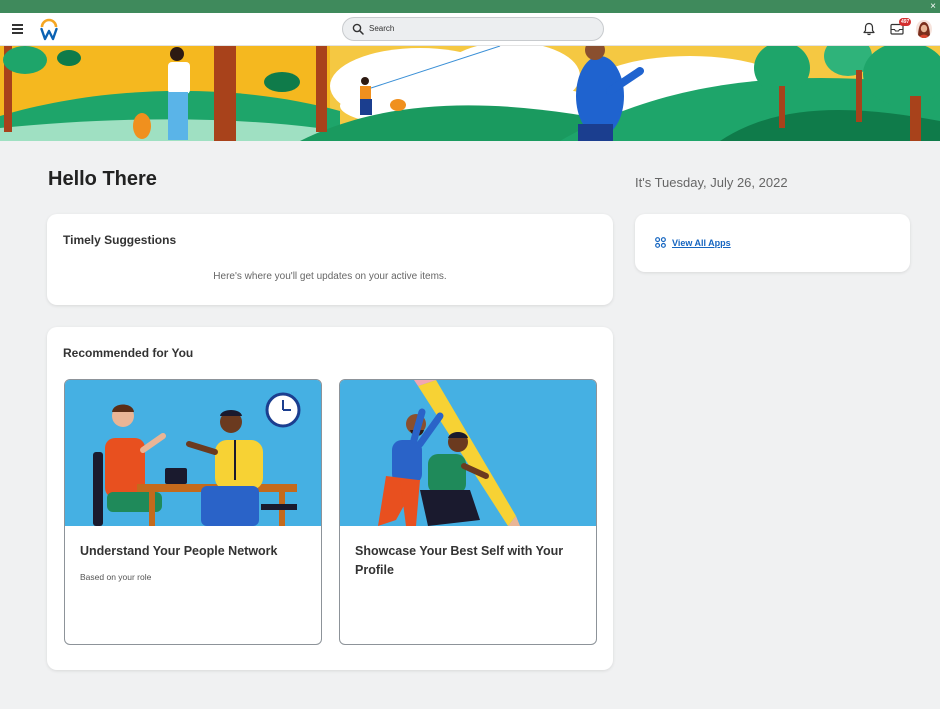 This screenshot has width=940, height=709. Describe the element at coordinates (772, 243) in the screenshot. I see `apps-card: View All Apps` at that location.